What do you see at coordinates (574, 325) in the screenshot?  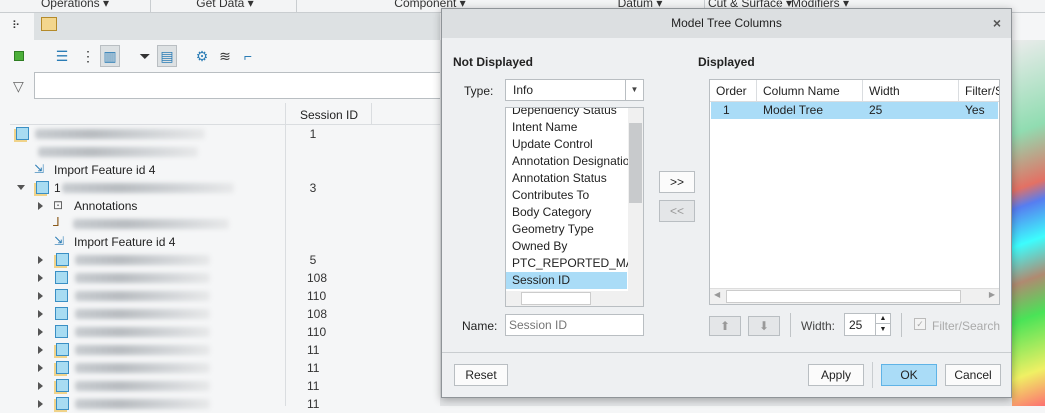 I see `name-input` at bounding box center [574, 325].